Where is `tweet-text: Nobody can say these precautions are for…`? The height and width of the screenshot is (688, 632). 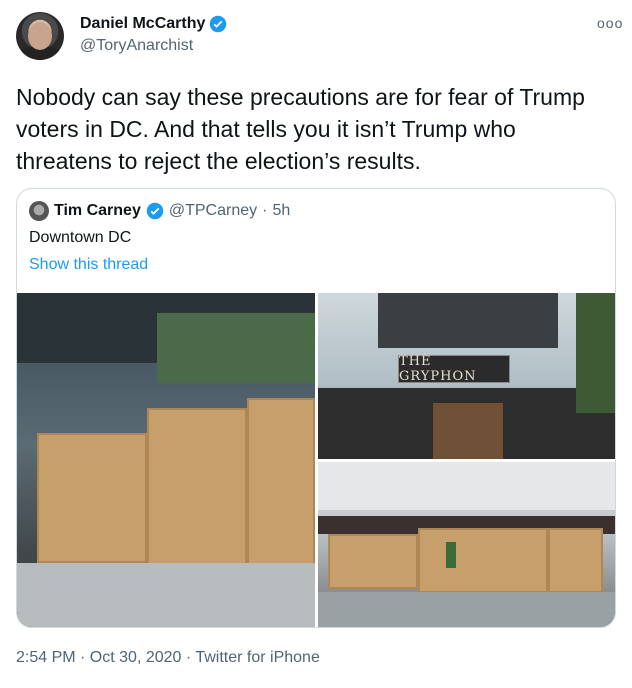 tweet-text: Nobody can say these precautions are for… is located at coordinates (300, 129).